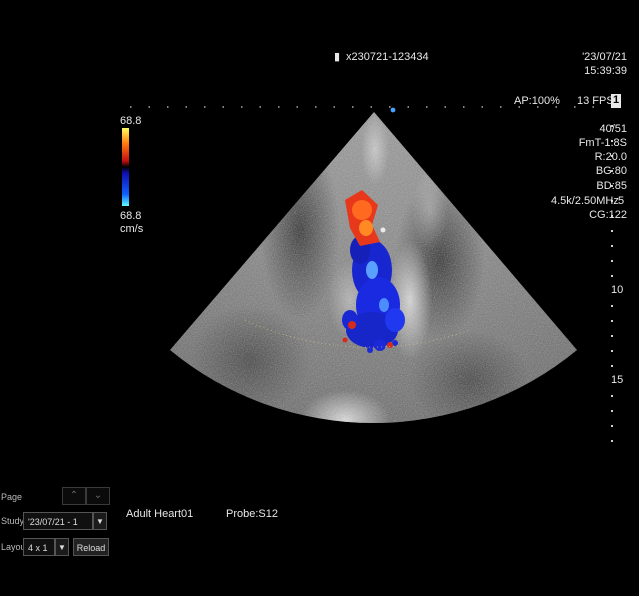 The width and height of the screenshot is (639, 596). Describe the element at coordinates (610, 157) in the screenshot. I see `param-3: R:20.0` at that location.